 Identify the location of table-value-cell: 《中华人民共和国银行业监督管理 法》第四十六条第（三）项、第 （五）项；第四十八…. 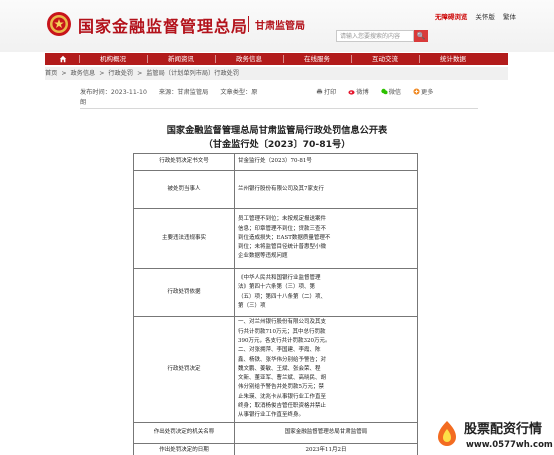
(326, 292).